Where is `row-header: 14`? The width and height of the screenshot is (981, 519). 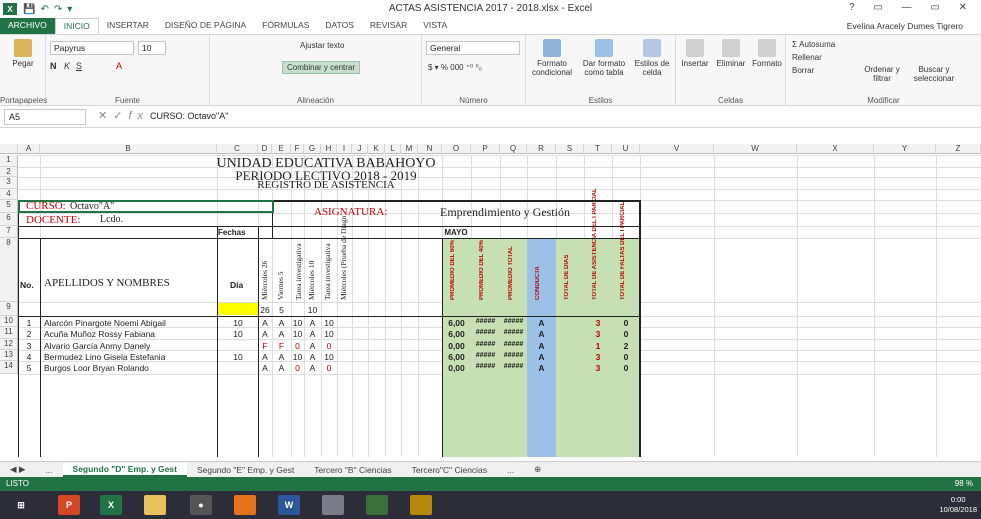 row-header: 14 is located at coordinates (9, 367).